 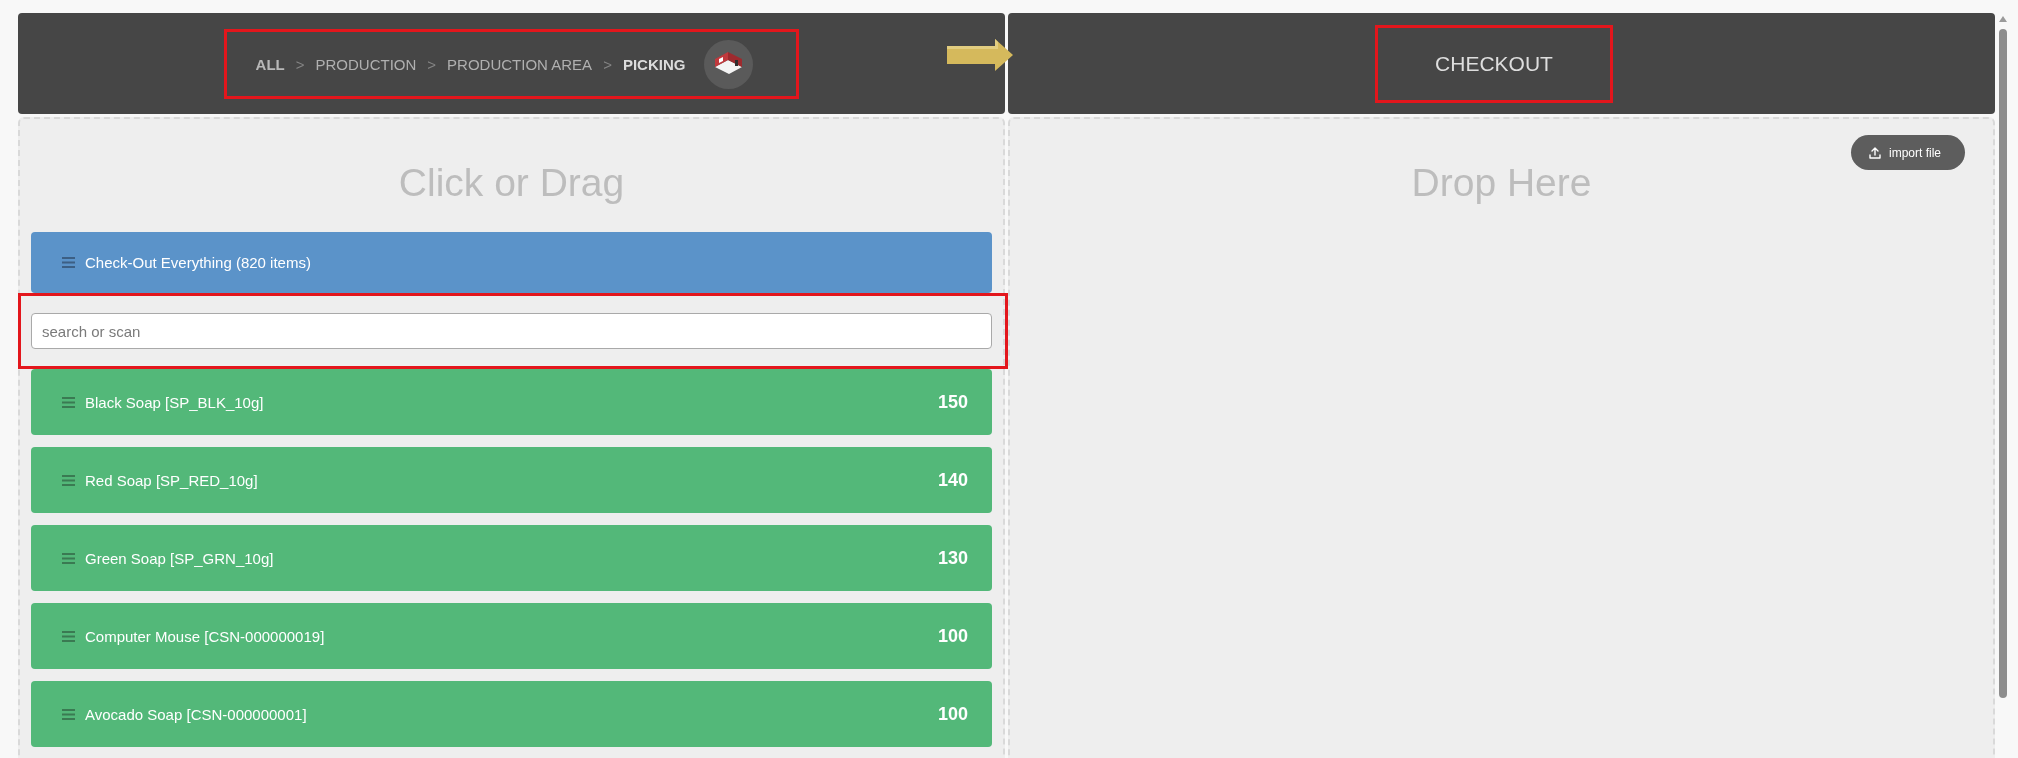 What do you see at coordinates (366, 64) in the screenshot?
I see `breadcrumb-link: PRODUCTION` at bounding box center [366, 64].